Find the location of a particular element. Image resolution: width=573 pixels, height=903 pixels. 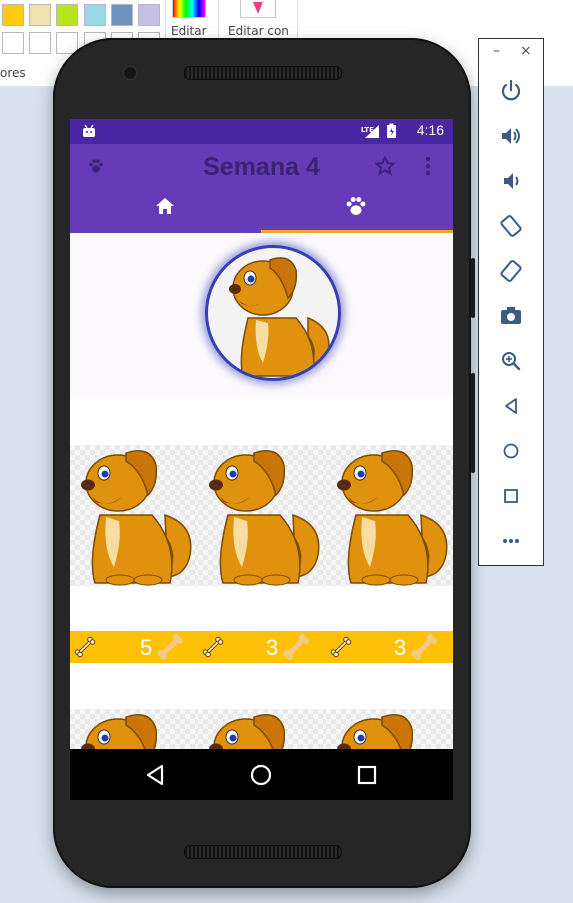

rotate-right-icon is located at coordinates (511, 271).